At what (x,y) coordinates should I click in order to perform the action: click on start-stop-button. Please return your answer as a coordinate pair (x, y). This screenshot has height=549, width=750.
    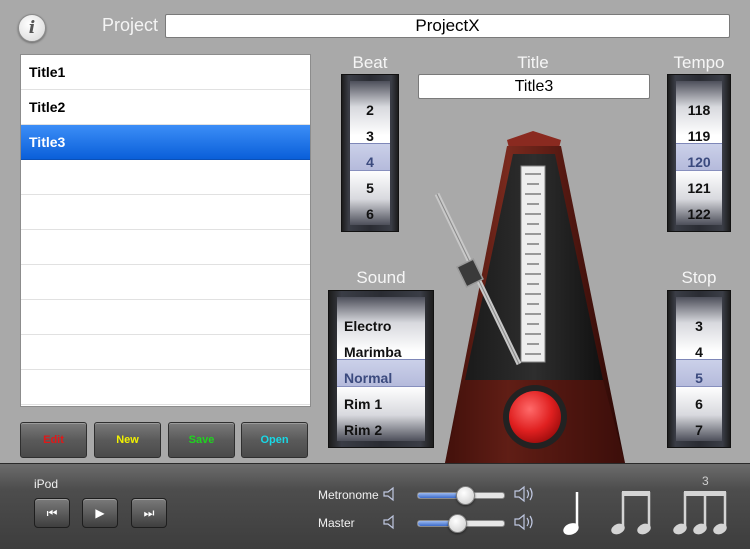
    Looking at the image, I should click on (535, 417).